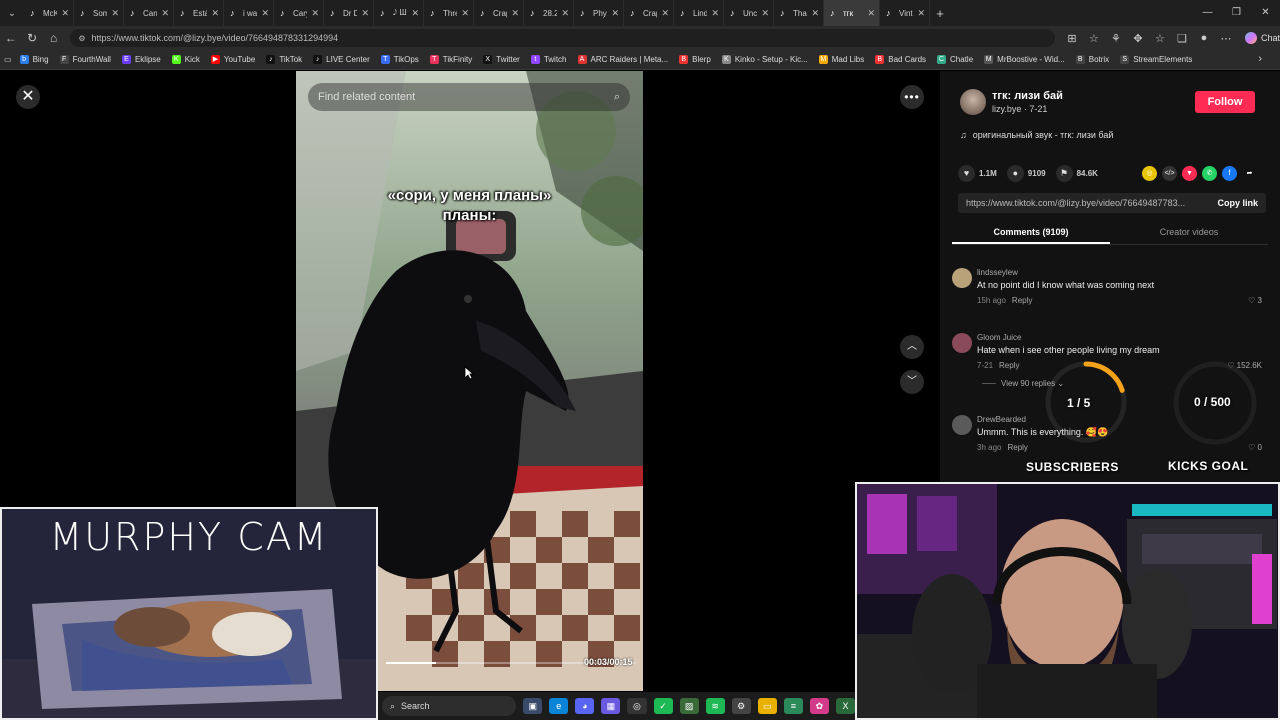 The height and width of the screenshot is (720, 1280). Describe the element at coordinates (1072, 38) in the screenshot. I see `app-install-icon: ⊞` at that location.